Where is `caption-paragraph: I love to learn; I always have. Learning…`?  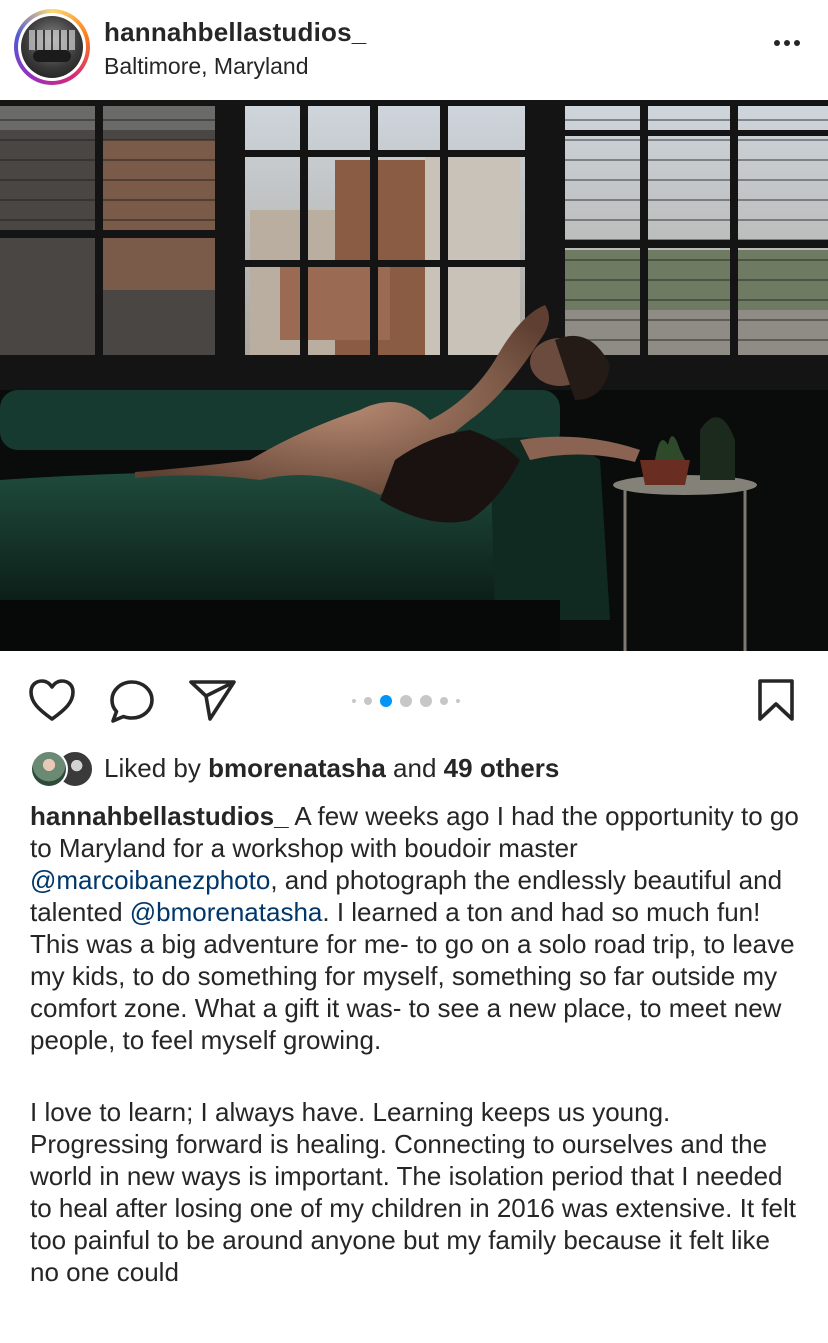 caption-paragraph: I love to learn; I always have. Learning… is located at coordinates (413, 1192).